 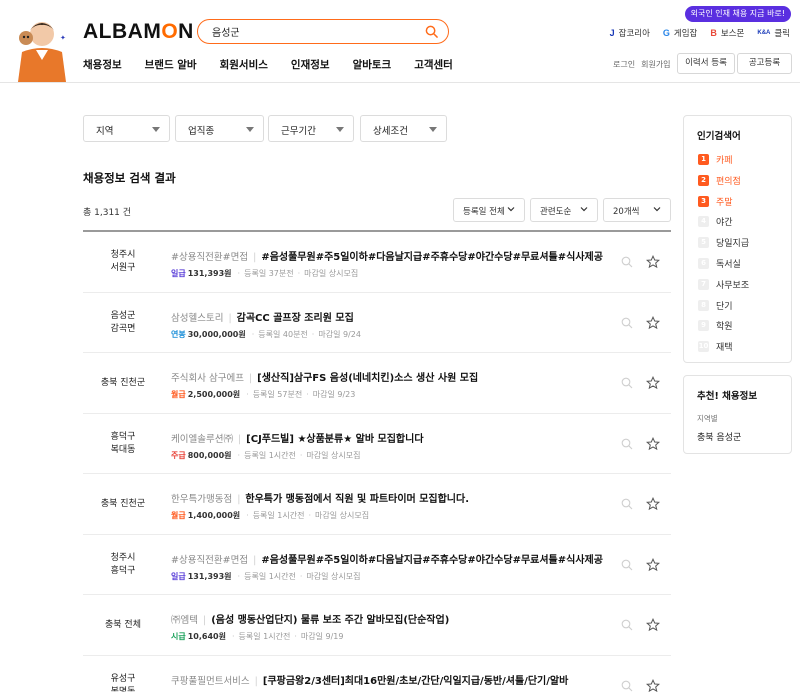 I want to click on family-site-bossmon: B 보스몬, so click(x=727, y=33).